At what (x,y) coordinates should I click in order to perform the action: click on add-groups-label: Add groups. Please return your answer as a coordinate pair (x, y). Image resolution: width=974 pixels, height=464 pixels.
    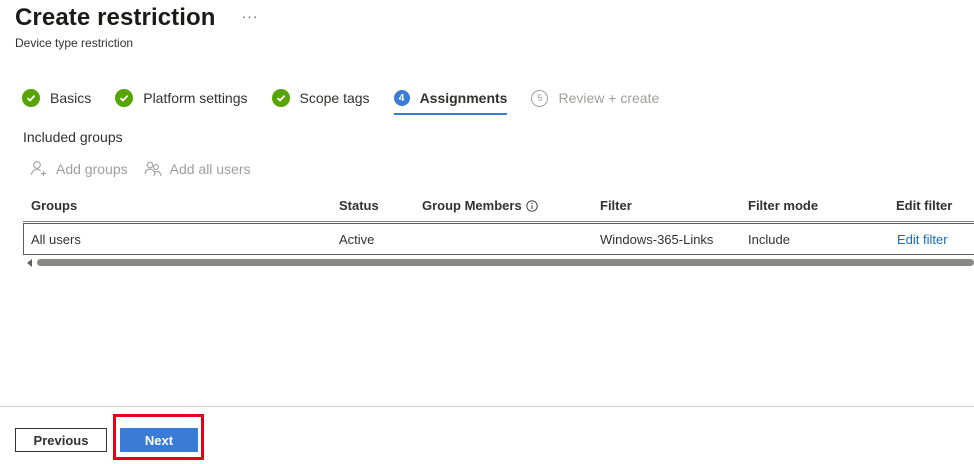
    Looking at the image, I should click on (92, 169).